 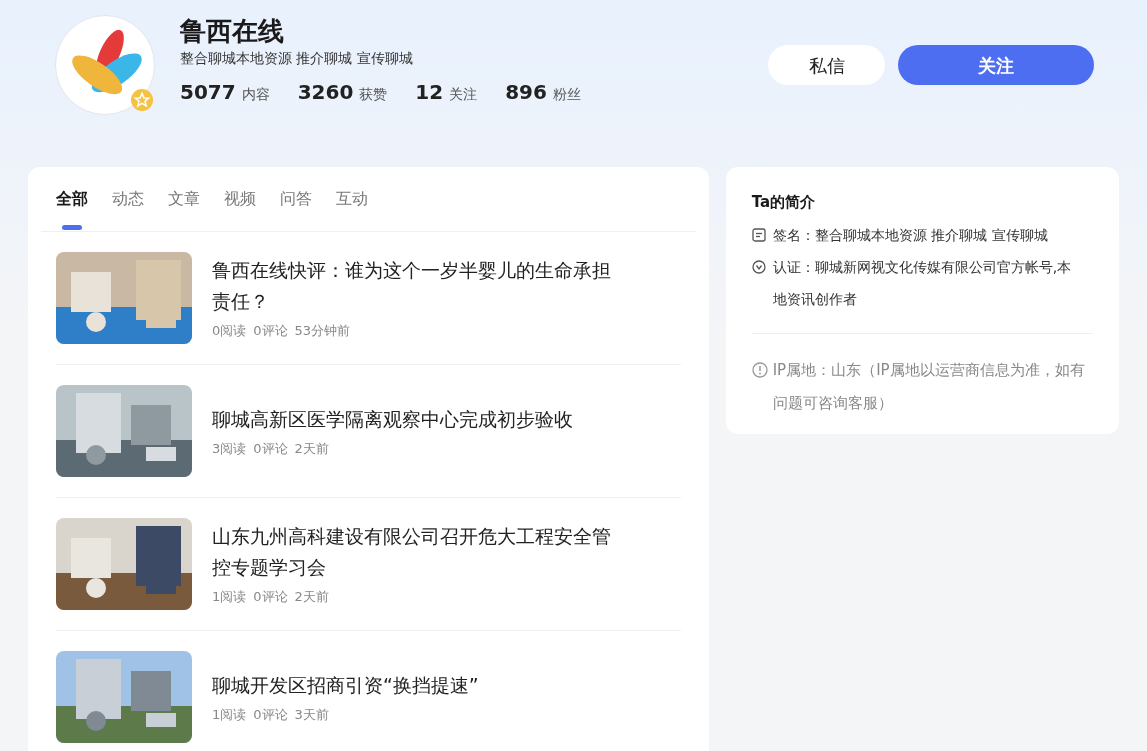 I want to click on stat-value: 12, so click(x=429, y=92).